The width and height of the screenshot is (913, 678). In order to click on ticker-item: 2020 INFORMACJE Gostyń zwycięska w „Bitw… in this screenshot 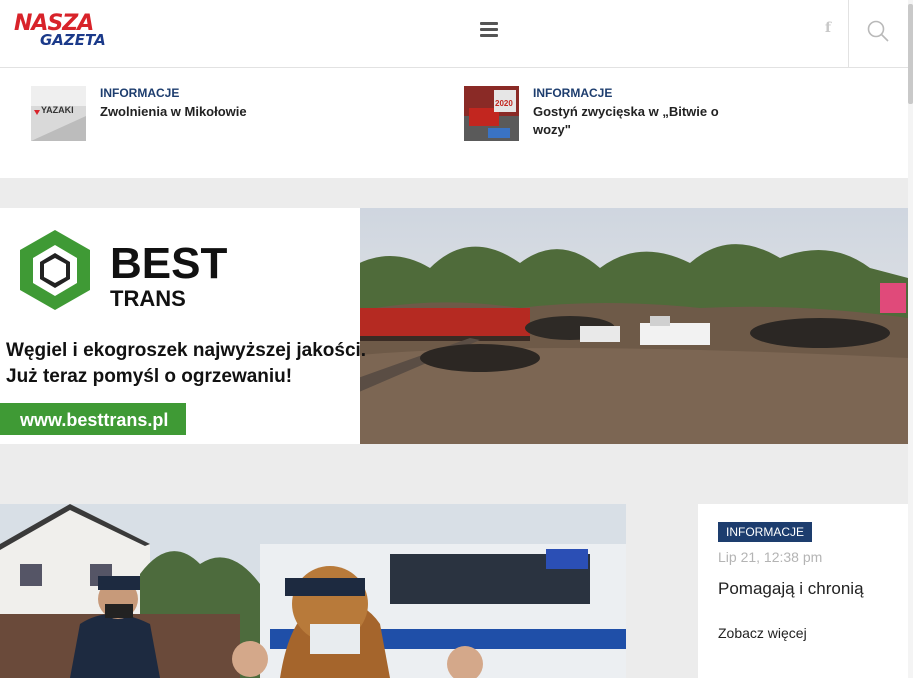, I will do `click(614, 114)`.